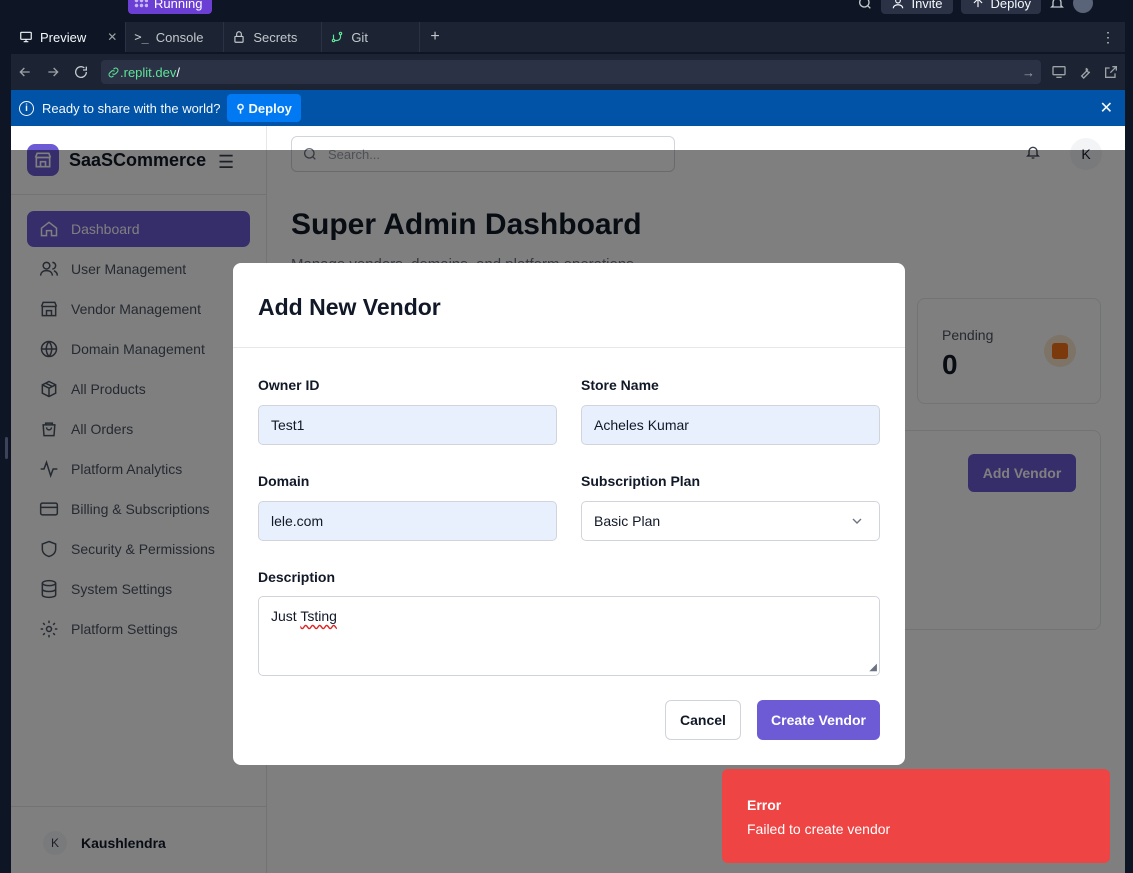  What do you see at coordinates (620, 385) in the screenshot?
I see `store-name-label: Store Name` at bounding box center [620, 385].